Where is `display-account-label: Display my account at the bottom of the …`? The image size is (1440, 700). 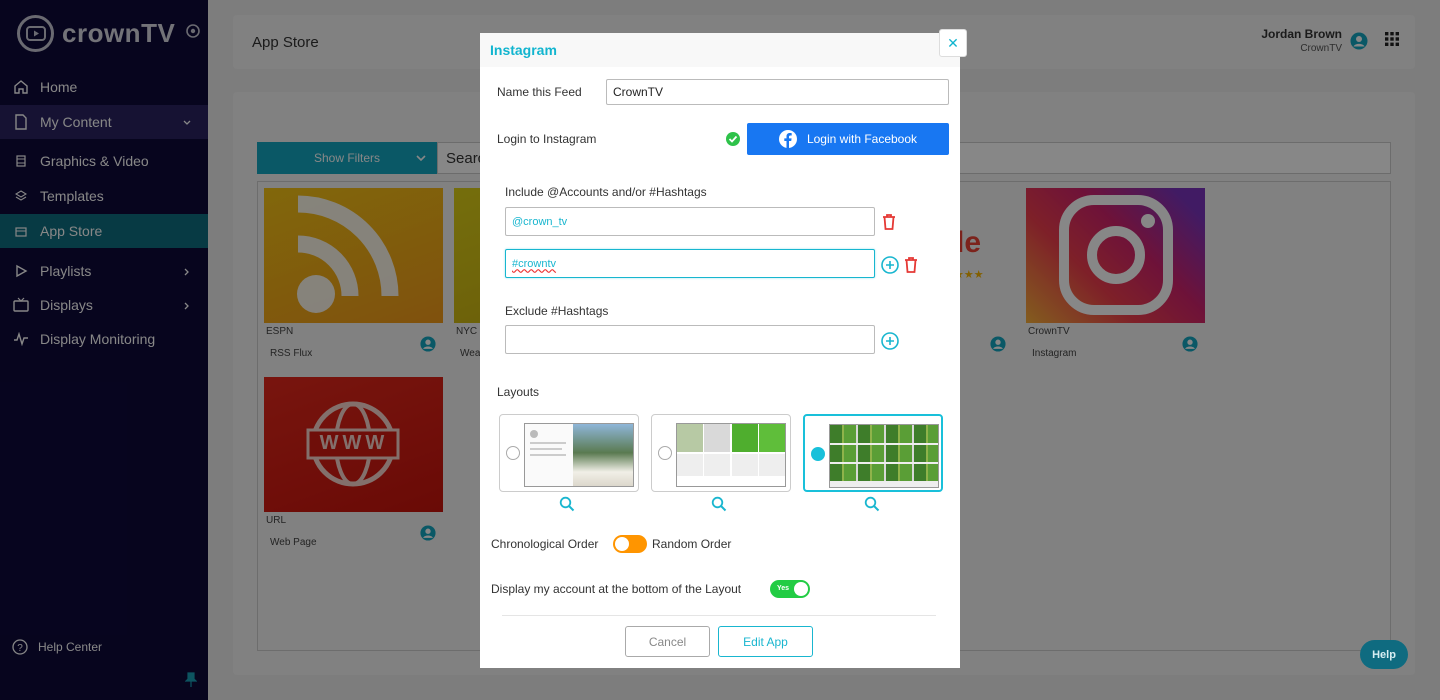 display-account-label: Display my account at the bottom of the … is located at coordinates (616, 589).